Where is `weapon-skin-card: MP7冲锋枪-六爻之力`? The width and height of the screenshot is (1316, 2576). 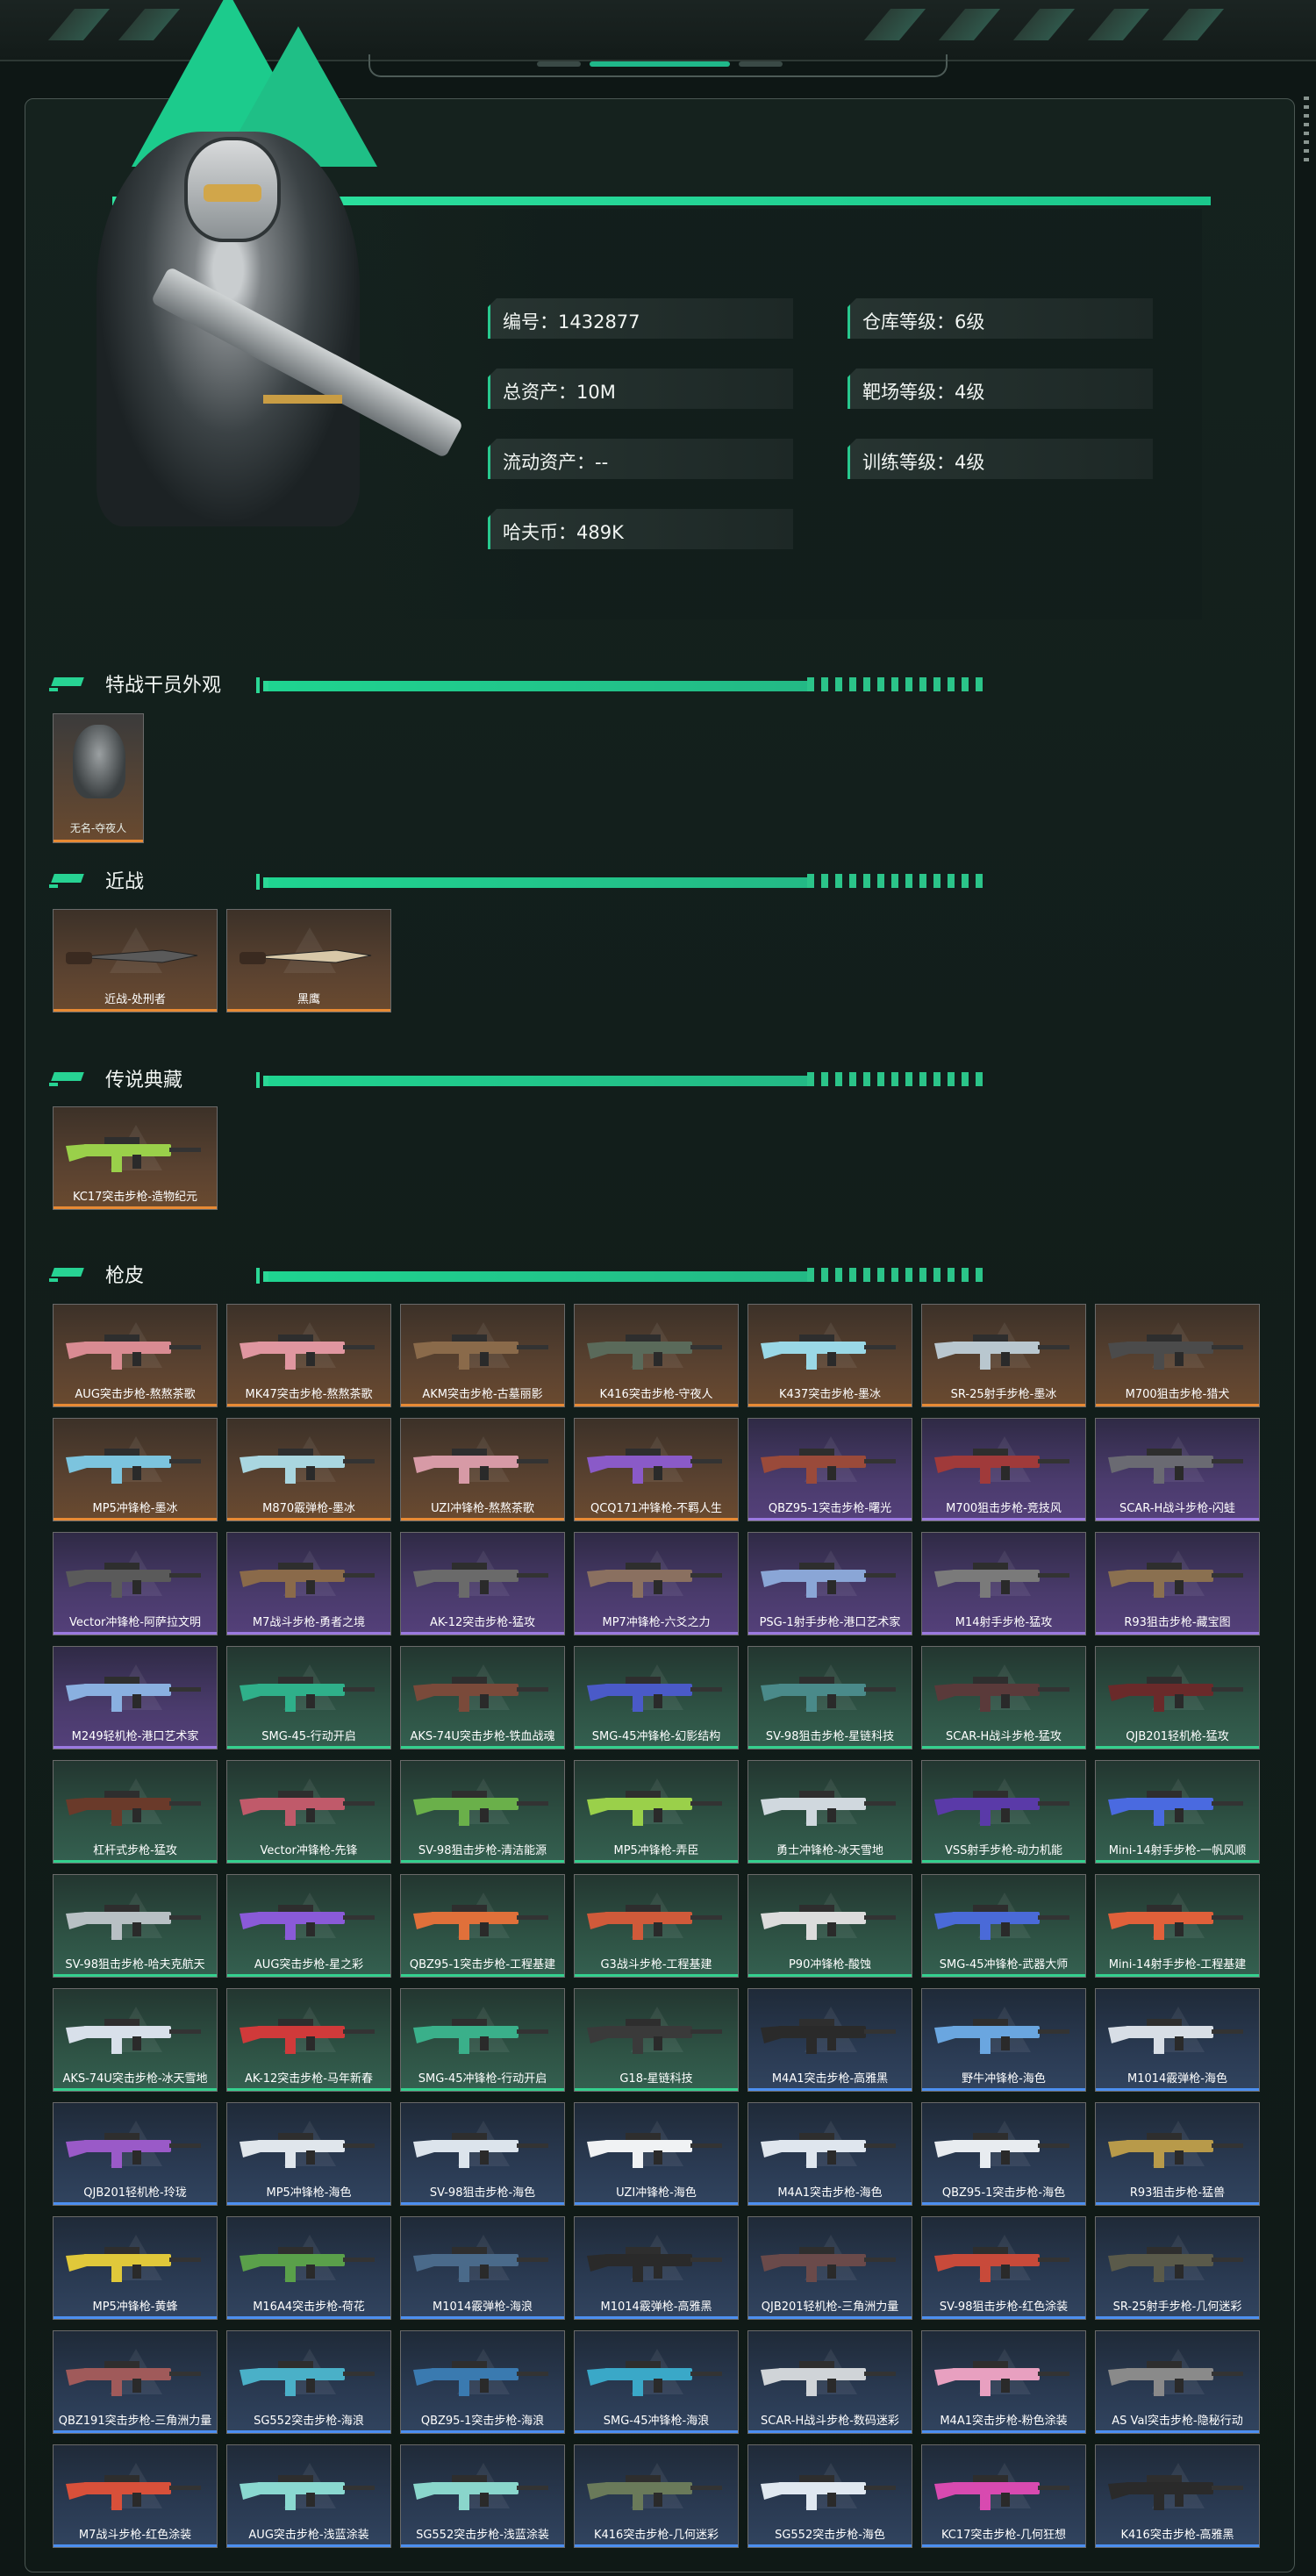
weapon-skin-card: MP7冲锋枪-六爻之力 is located at coordinates (656, 1583).